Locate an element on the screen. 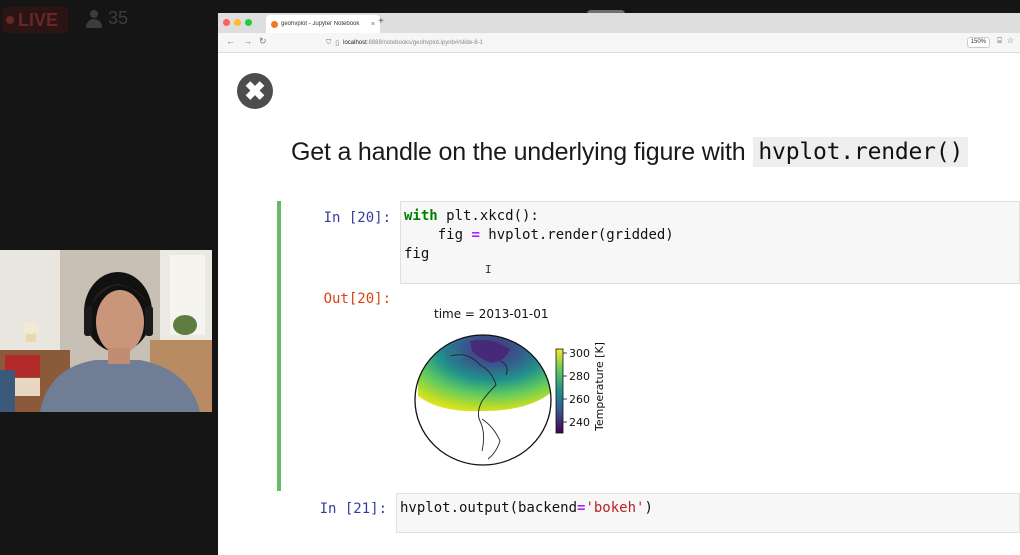 This screenshot has width=1020, height=555. output-prompt: Out[20]: is located at coordinates (357, 299).